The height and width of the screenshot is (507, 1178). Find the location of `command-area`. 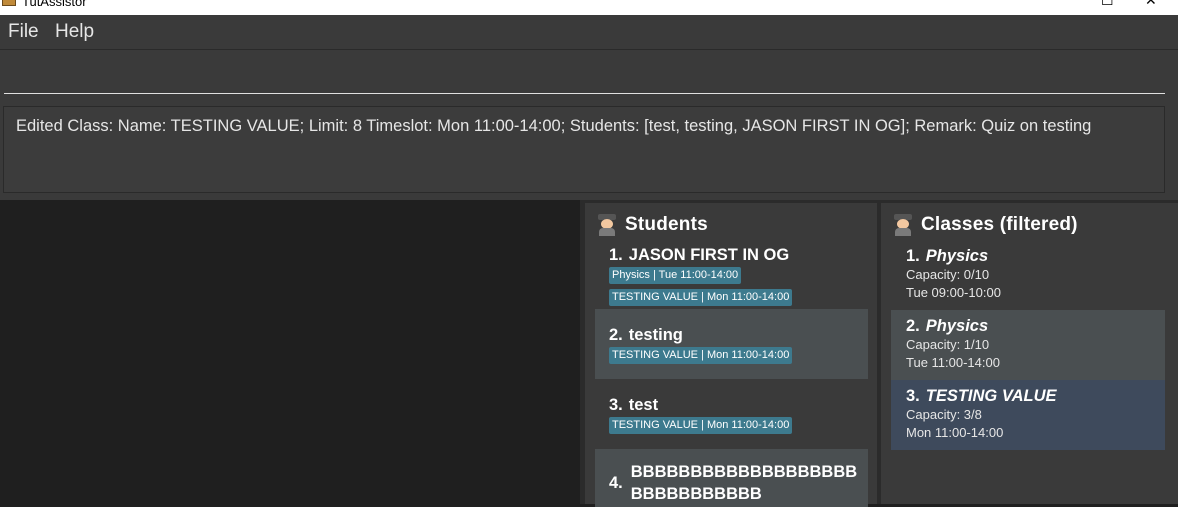

command-area is located at coordinates (589, 74).